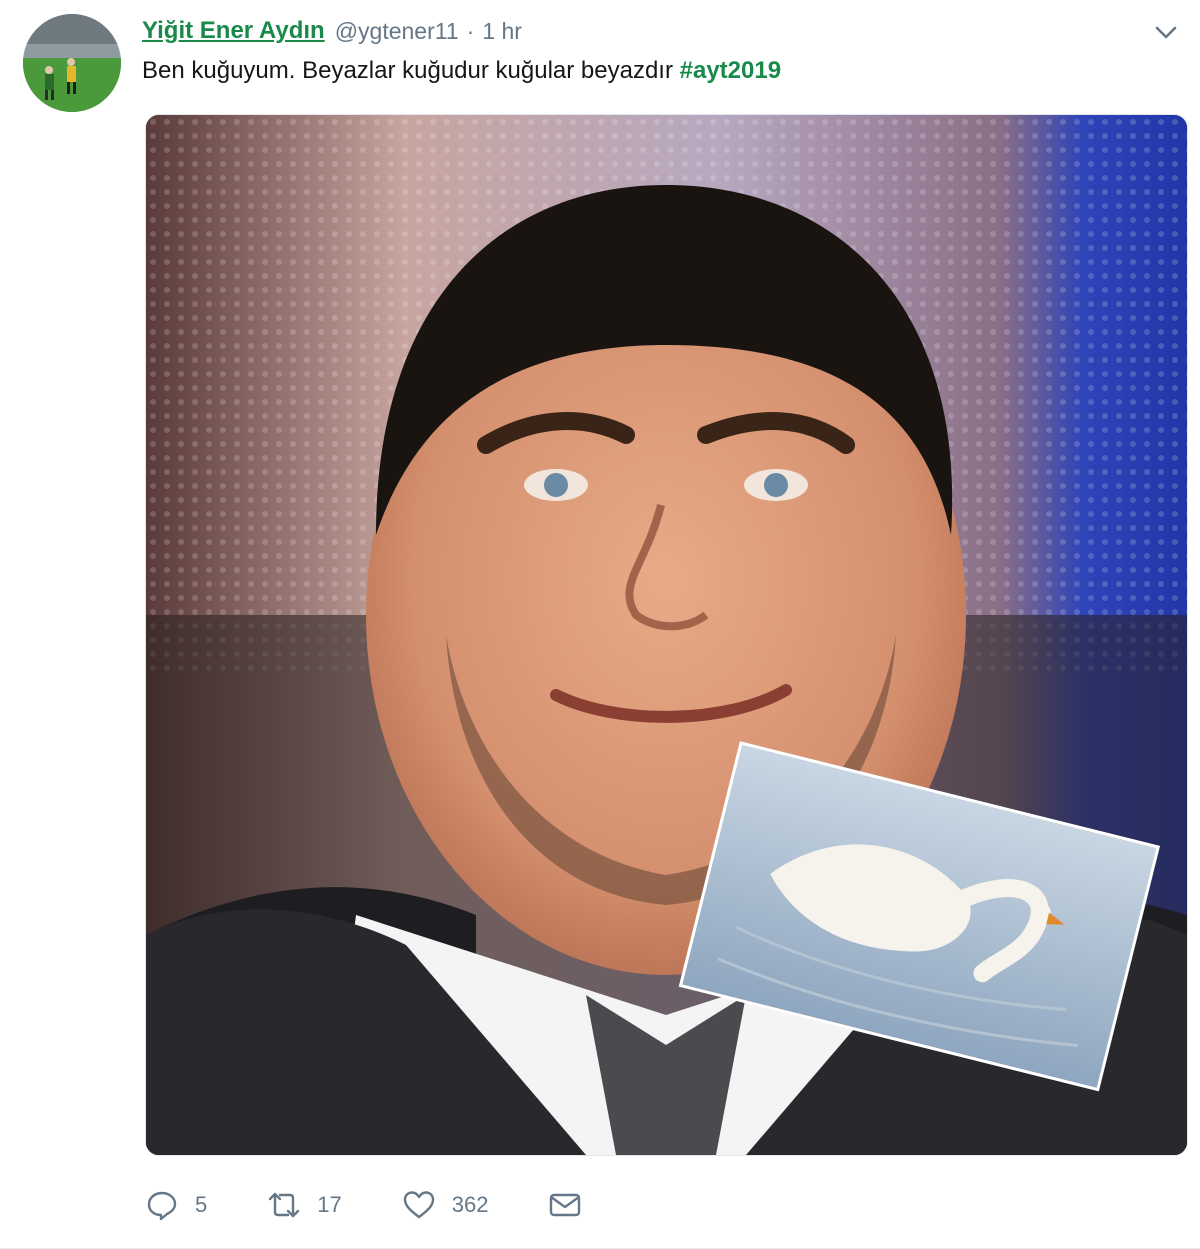 This screenshot has width=1200, height=1249. I want to click on envelope-icon, so click(565, 1205).